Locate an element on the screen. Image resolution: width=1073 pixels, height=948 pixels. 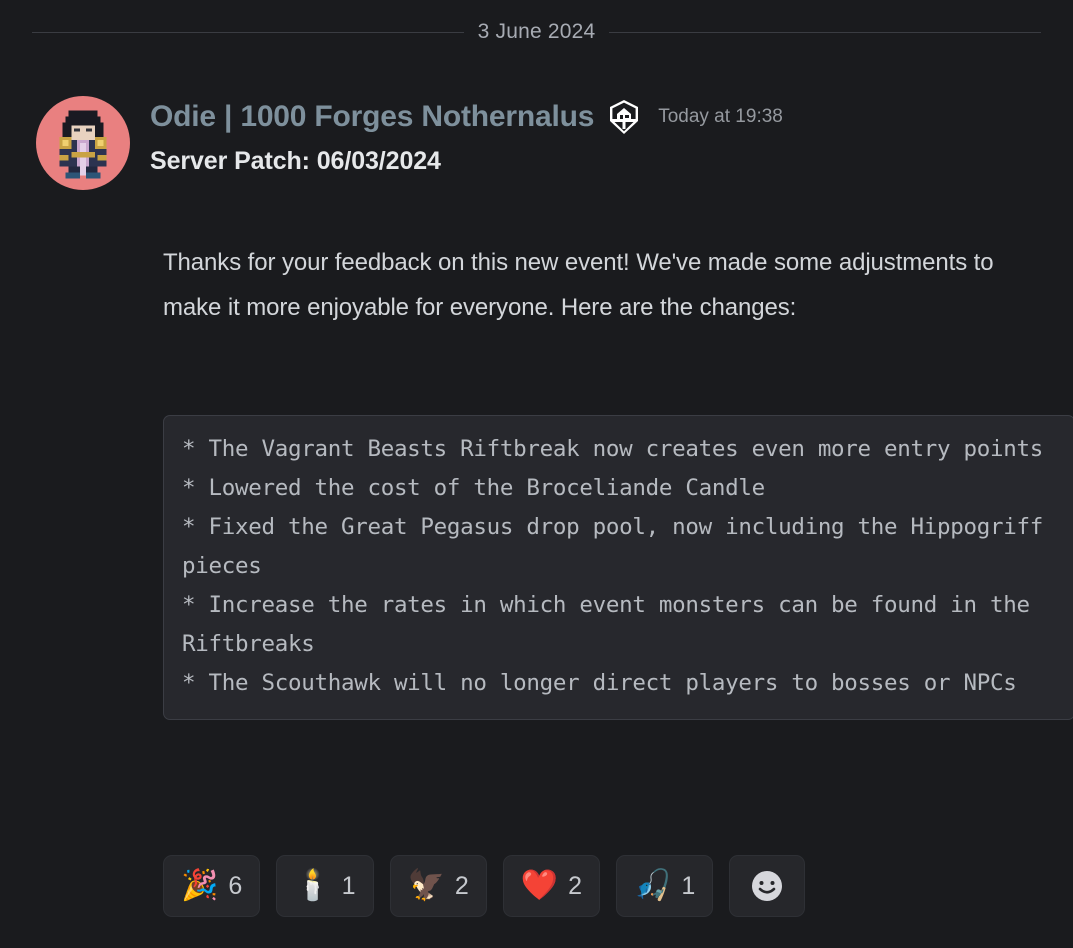
add-reaction-button is located at coordinates (767, 886).